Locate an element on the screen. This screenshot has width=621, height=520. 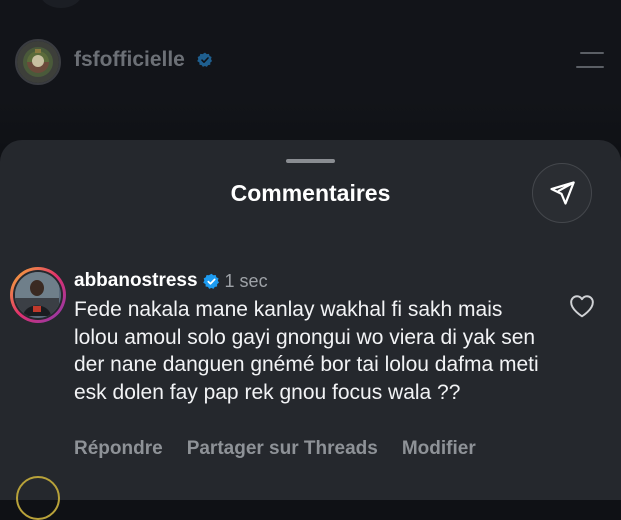
sheet-title: Commentaires is located at coordinates (310, 193).